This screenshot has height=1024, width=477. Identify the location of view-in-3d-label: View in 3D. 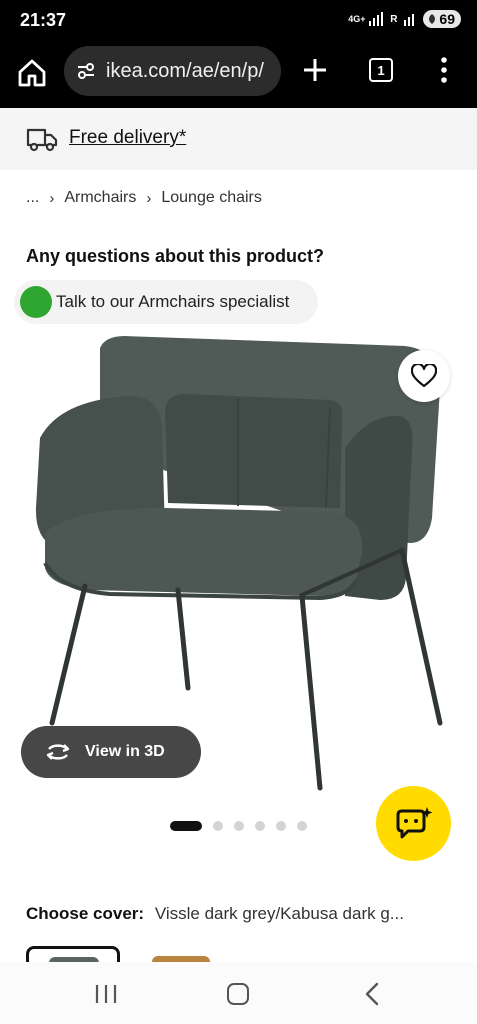
(125, 751).